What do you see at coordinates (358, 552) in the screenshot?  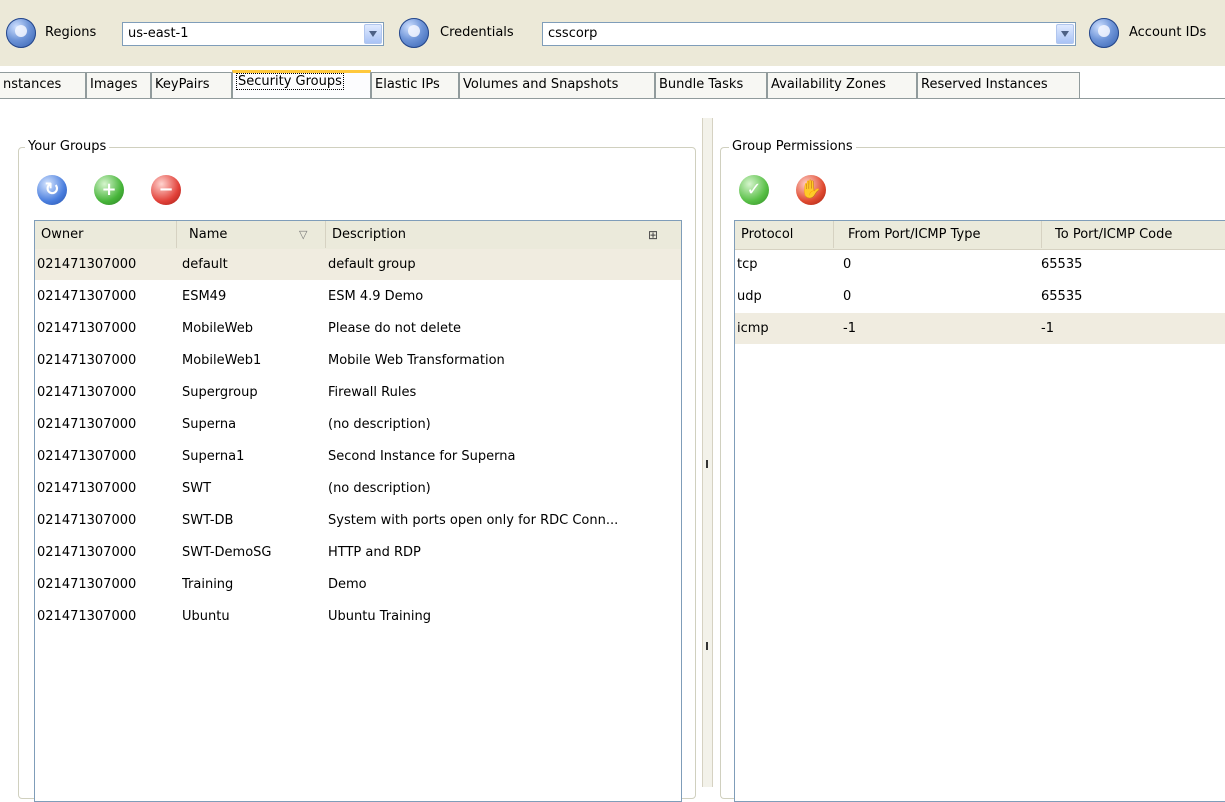 I see `table-row: 021471307000 SWT-DemoSG HTTP and RDP` at bounding box center [358, 552].